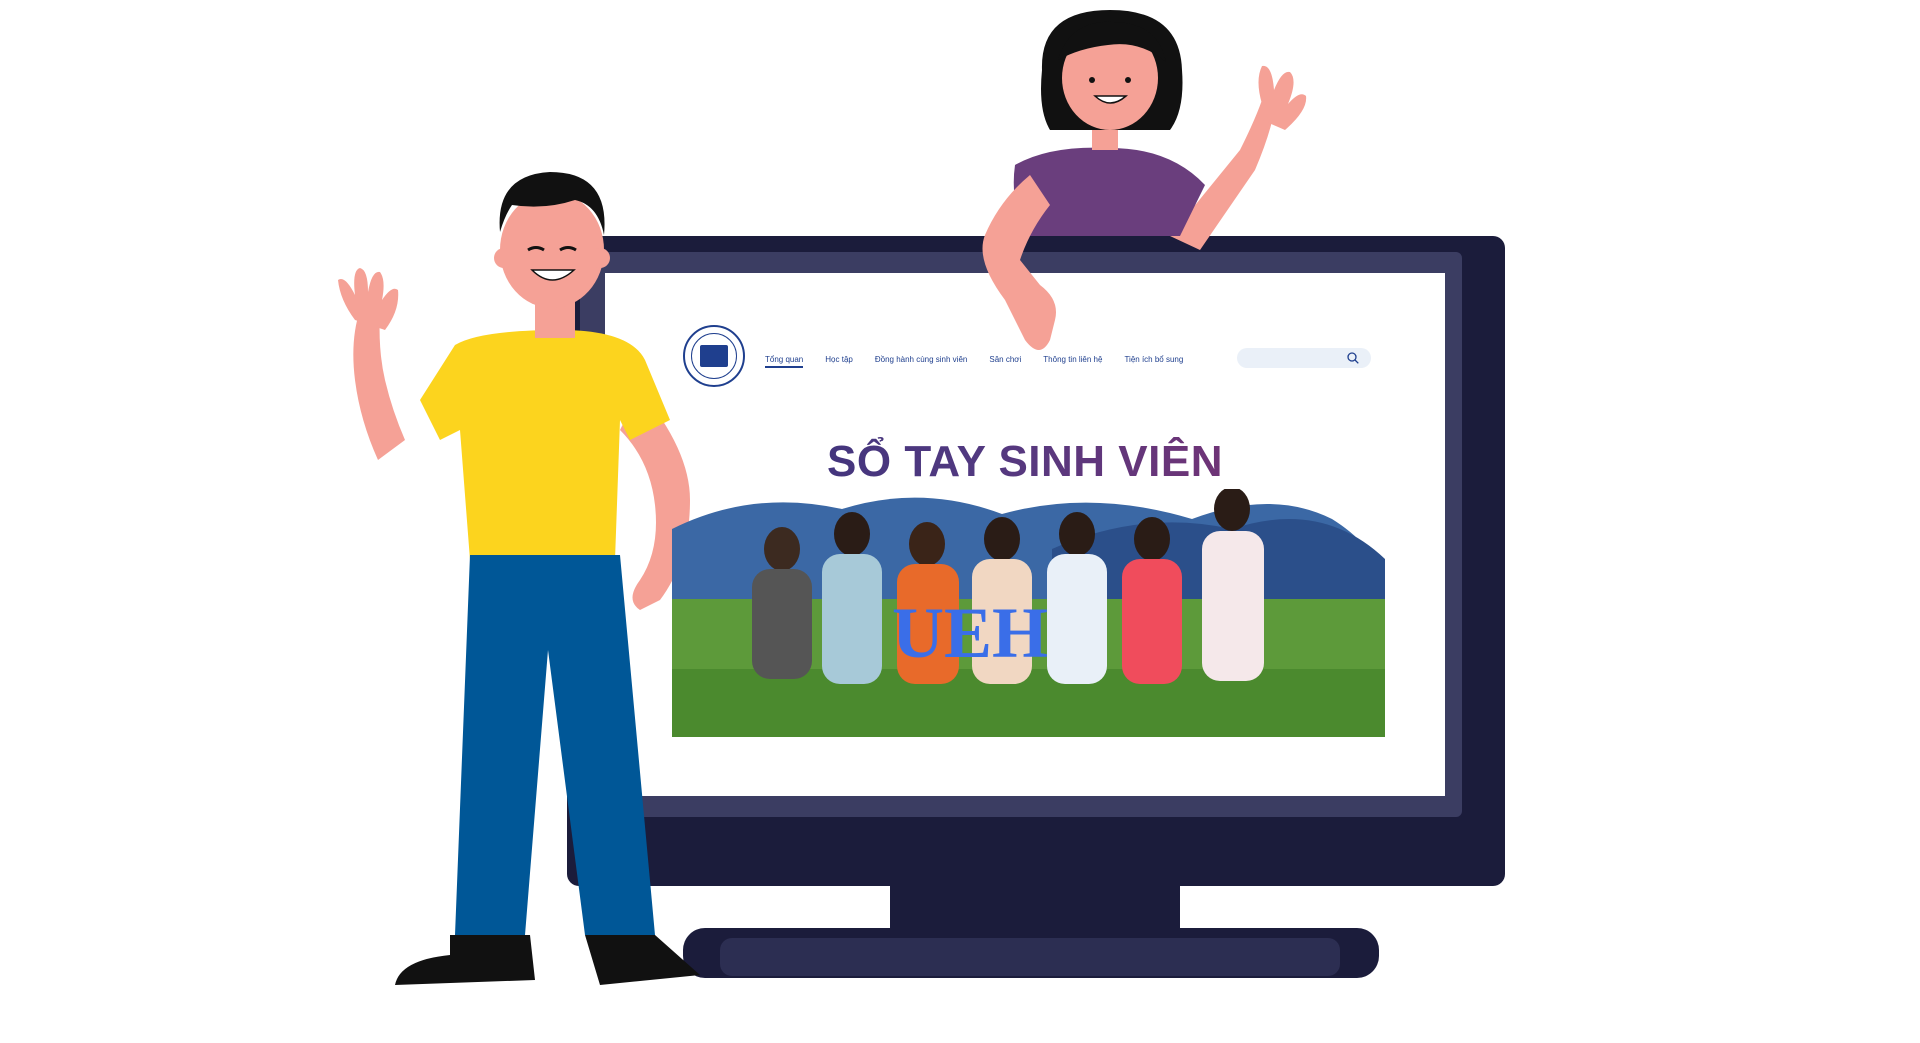  Describe the element at coordinates (921, 359) in the screenshot. I see `nav-dong-hanh: Đồng hành cùng sinh viên` at that location.